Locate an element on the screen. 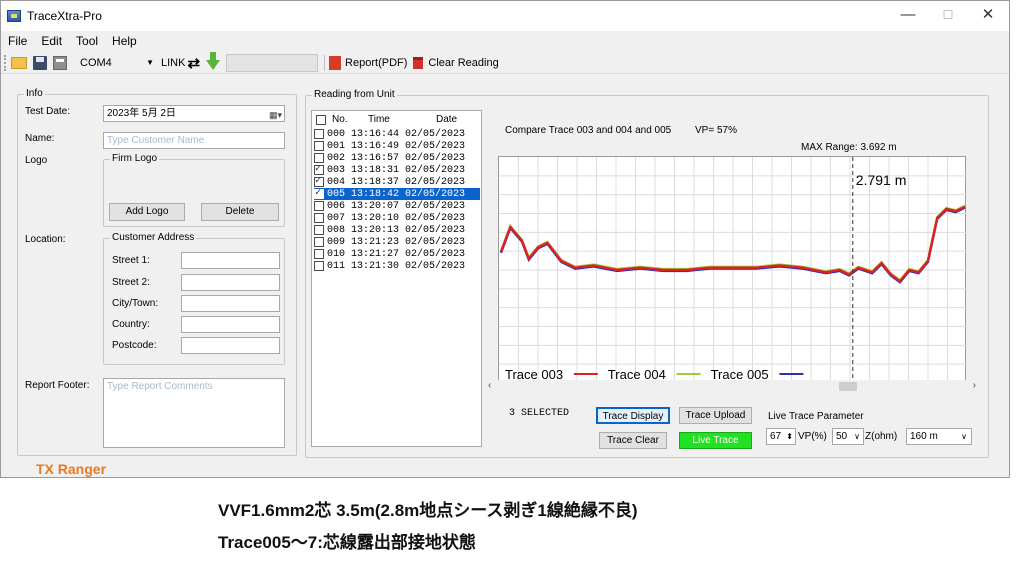 Image resolution: width=1024 pixels, height=571 pixels. reading-row-text: 003 13:18:31 02/05/2023 is located at coordinates (396, 170).